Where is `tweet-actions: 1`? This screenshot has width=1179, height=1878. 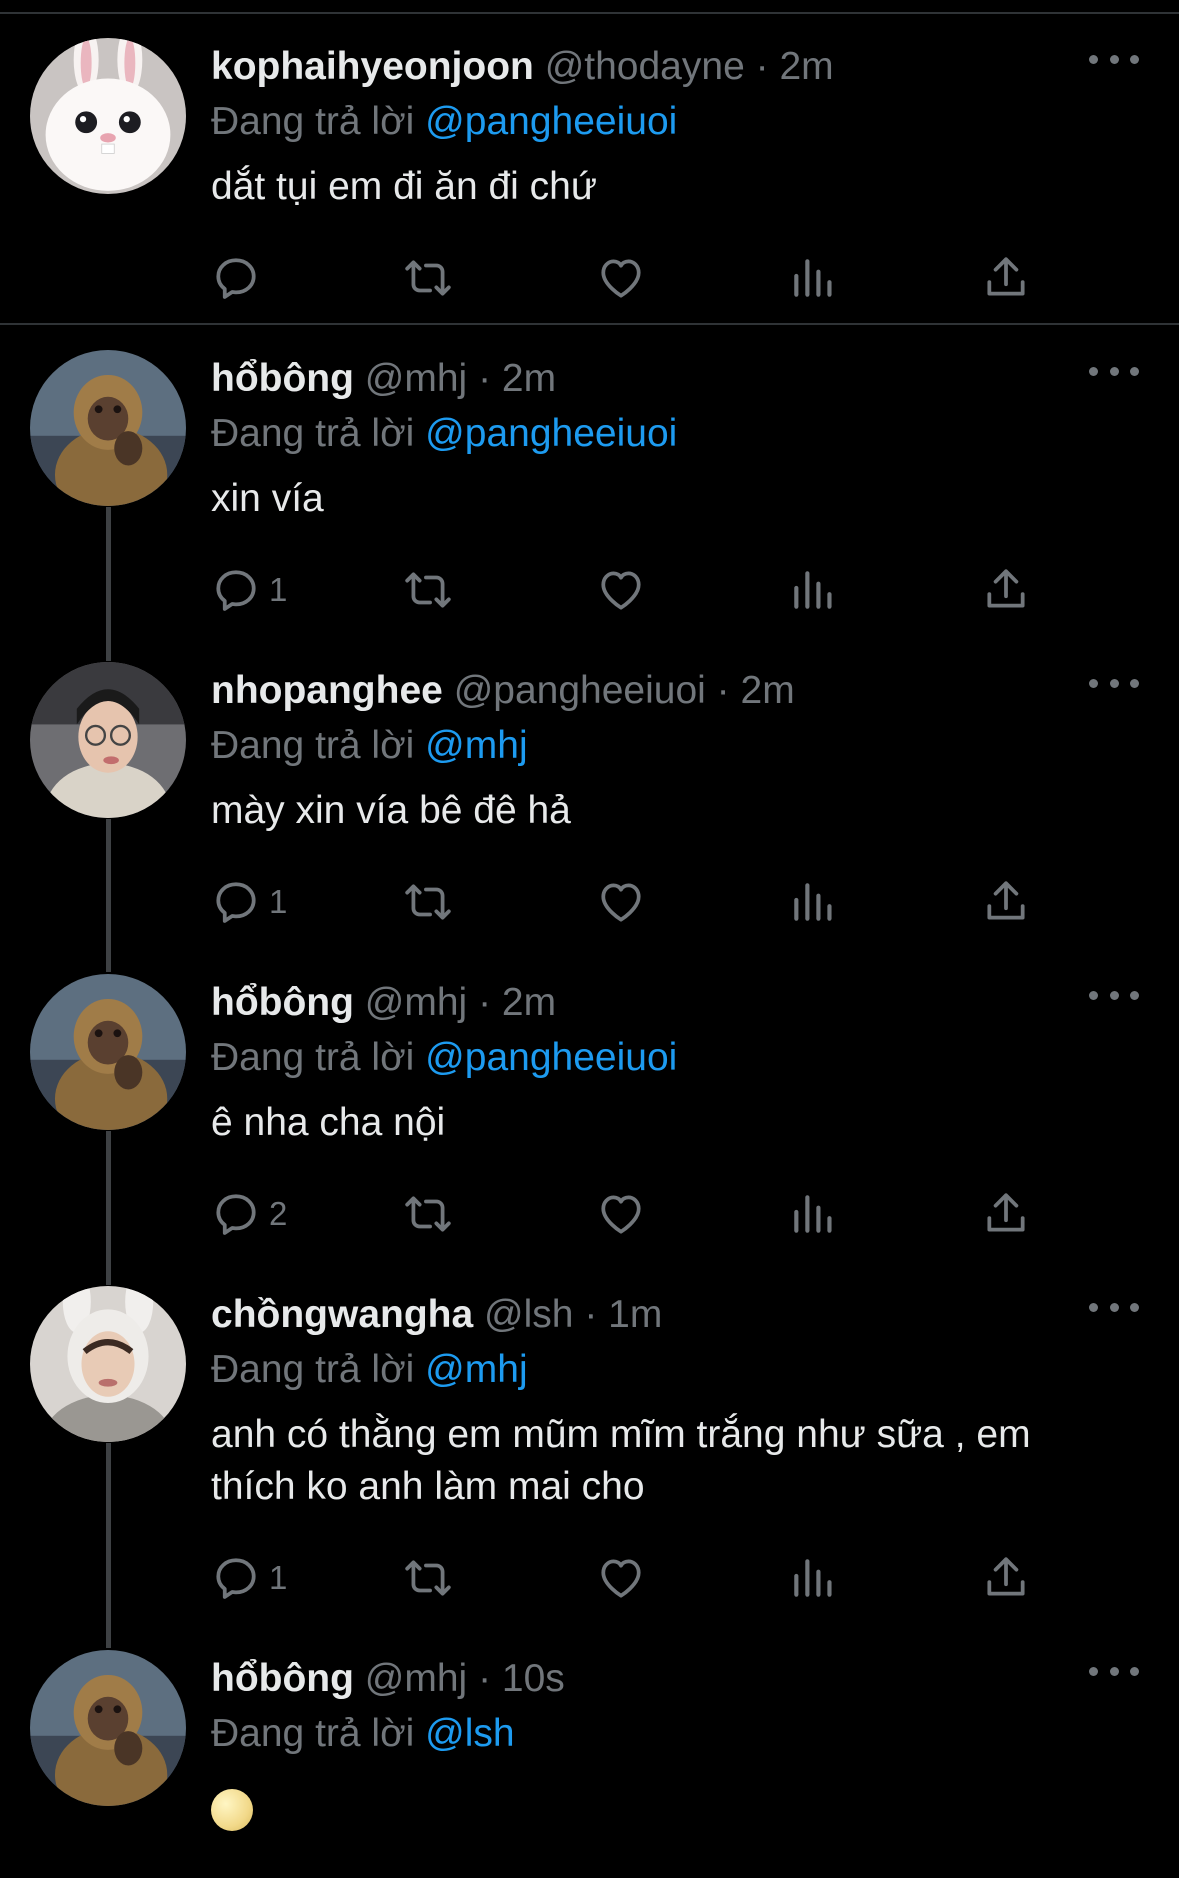
tweet-actions: 1 is located at coordinates (651, 590).